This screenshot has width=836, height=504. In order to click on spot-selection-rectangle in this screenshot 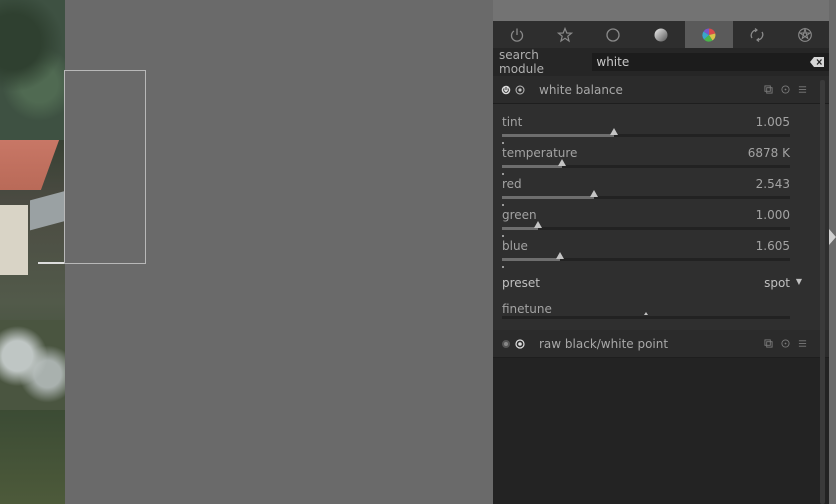, I will do `click(105, 167)`.